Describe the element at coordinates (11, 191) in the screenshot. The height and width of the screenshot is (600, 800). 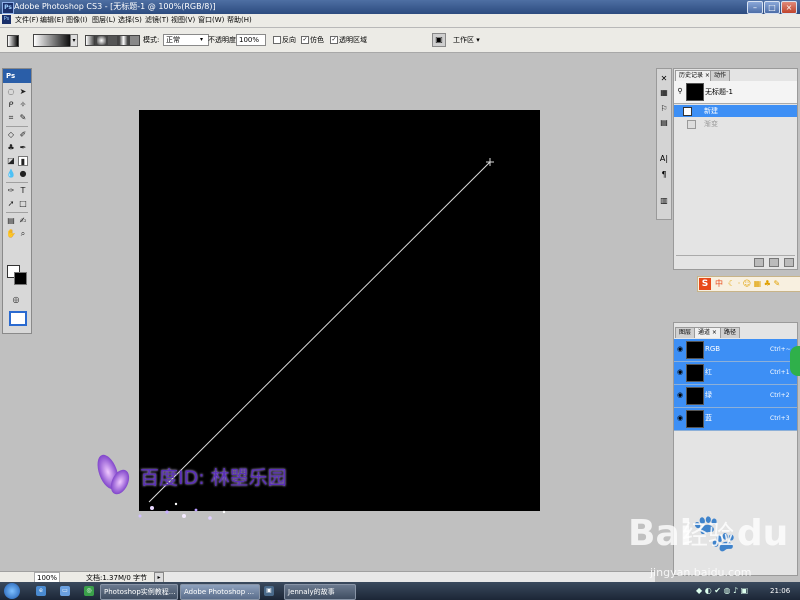
I see `pen-icon: ✑` at that location.